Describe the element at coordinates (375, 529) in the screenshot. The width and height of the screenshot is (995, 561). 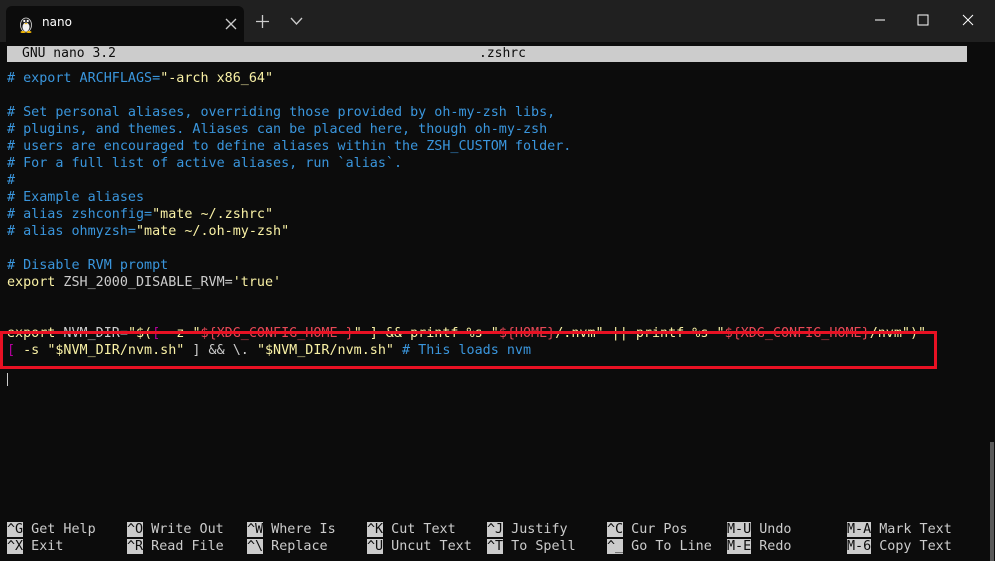
I see `shortcut-key: ^K` at that location.